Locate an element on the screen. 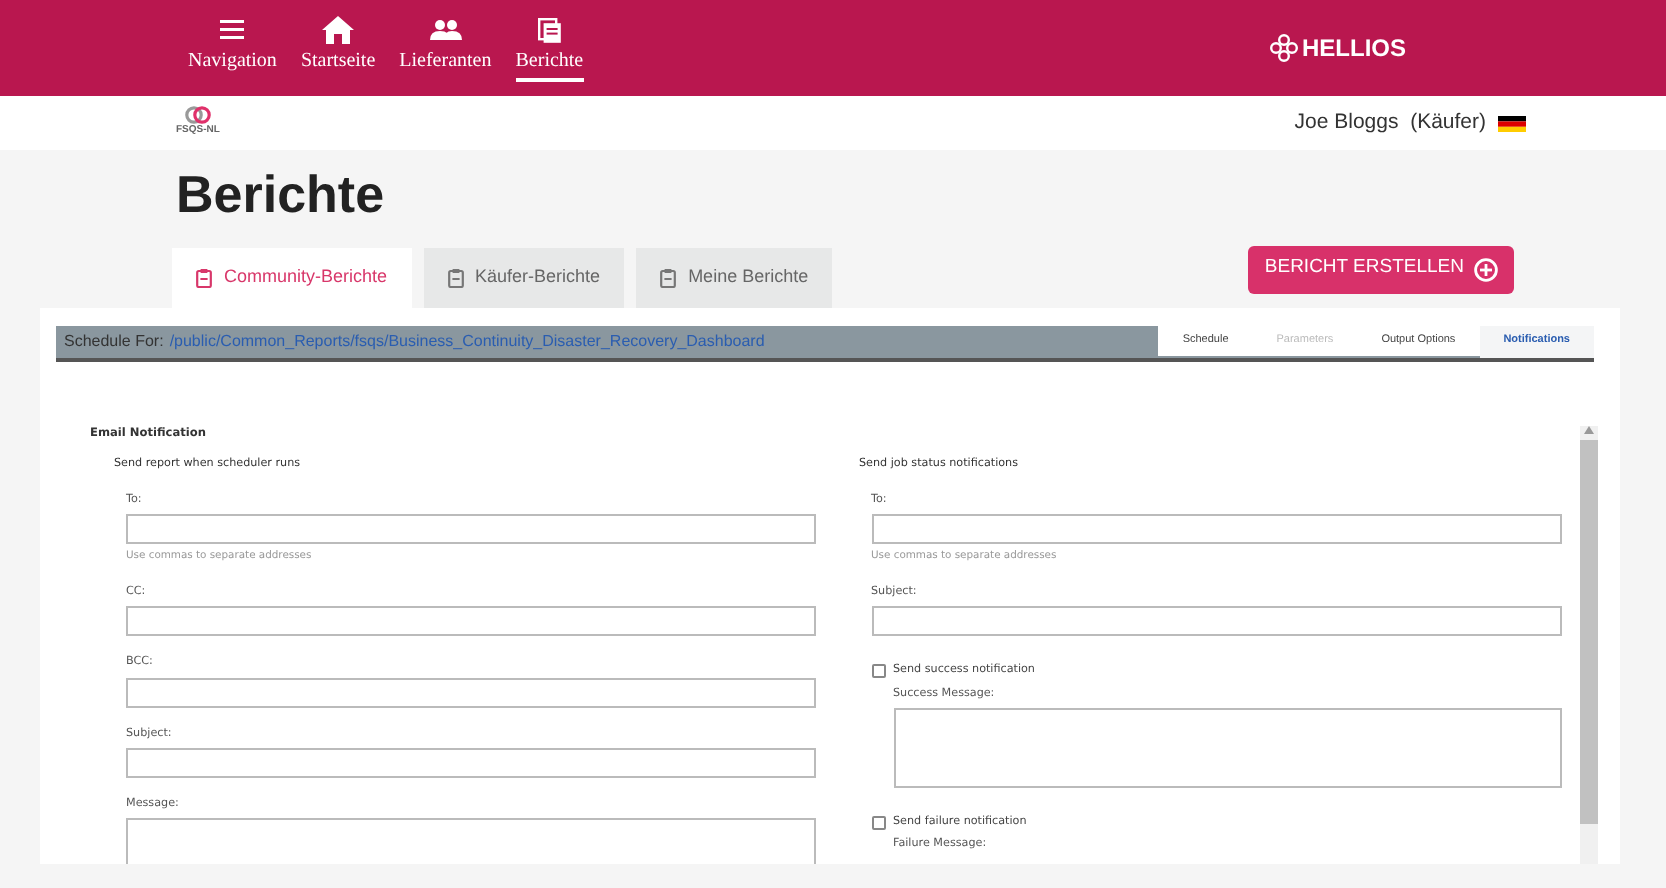 This screenshot has height=888, width=1666. scroll-up-icon is located at coordinates (1589, 429).